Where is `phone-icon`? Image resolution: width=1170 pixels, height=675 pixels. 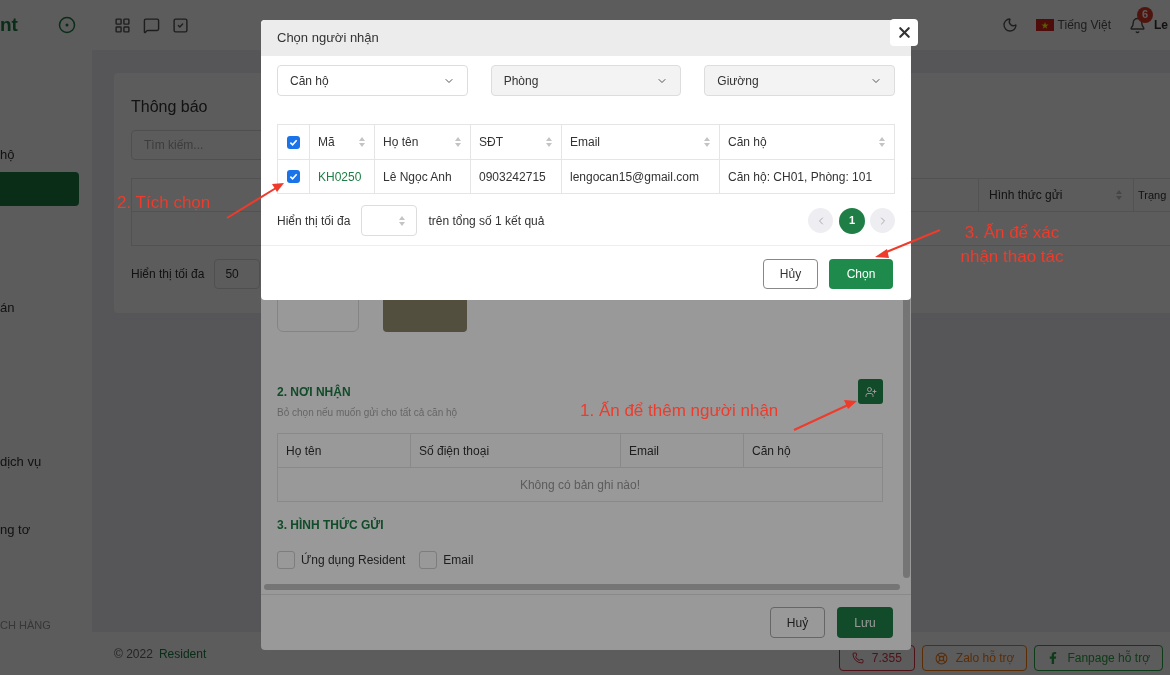 phone-icon is located at coordinates (857, 658).